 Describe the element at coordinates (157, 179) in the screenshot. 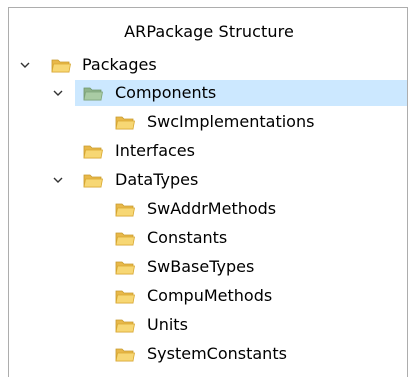

I see `tree-item-label: DataTypes` at that location.